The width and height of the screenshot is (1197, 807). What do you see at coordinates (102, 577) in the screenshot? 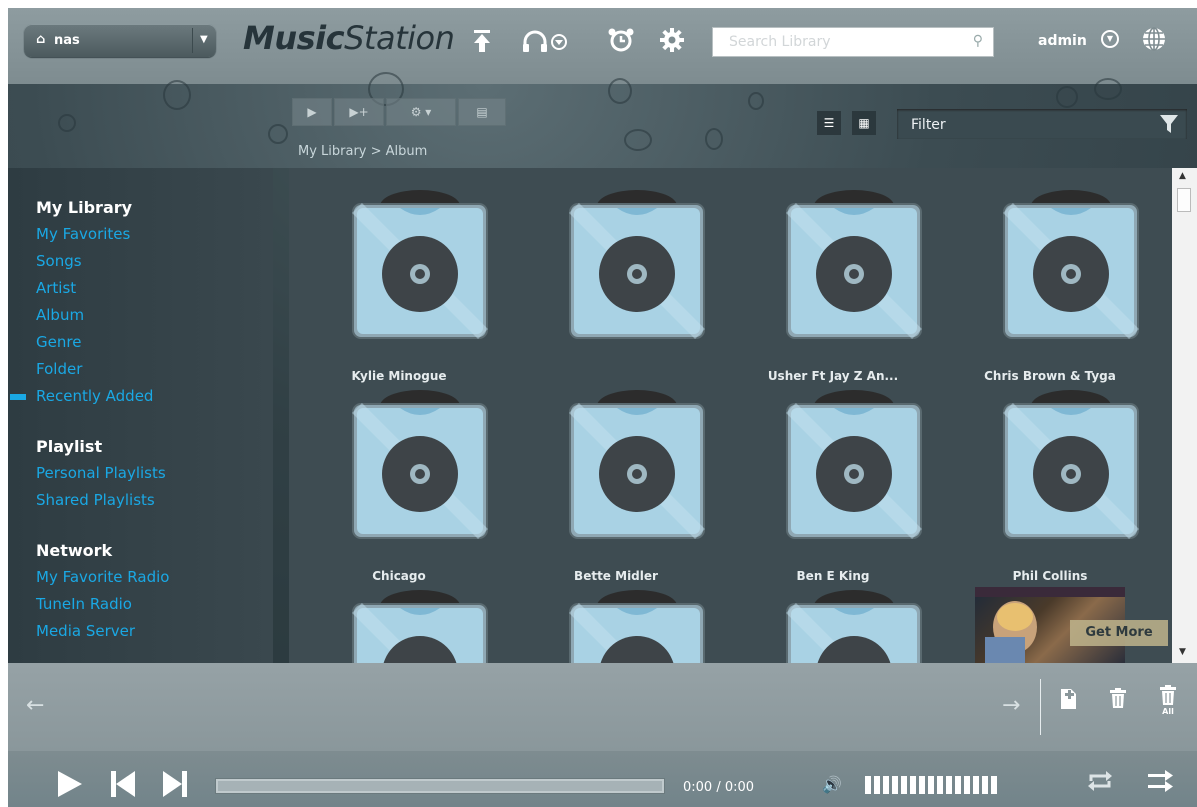
I see `sidebar-item-my-favorite-radio: My Favorite Radio` at bounding box center [102, 577].